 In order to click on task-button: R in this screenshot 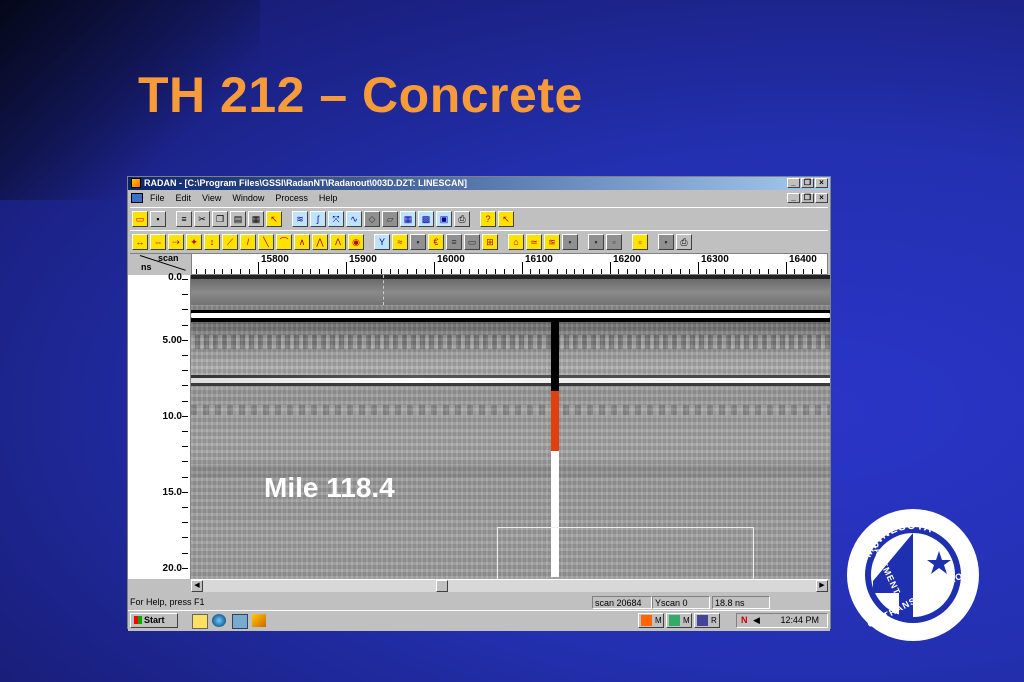, I will do `click(707, 620)`.